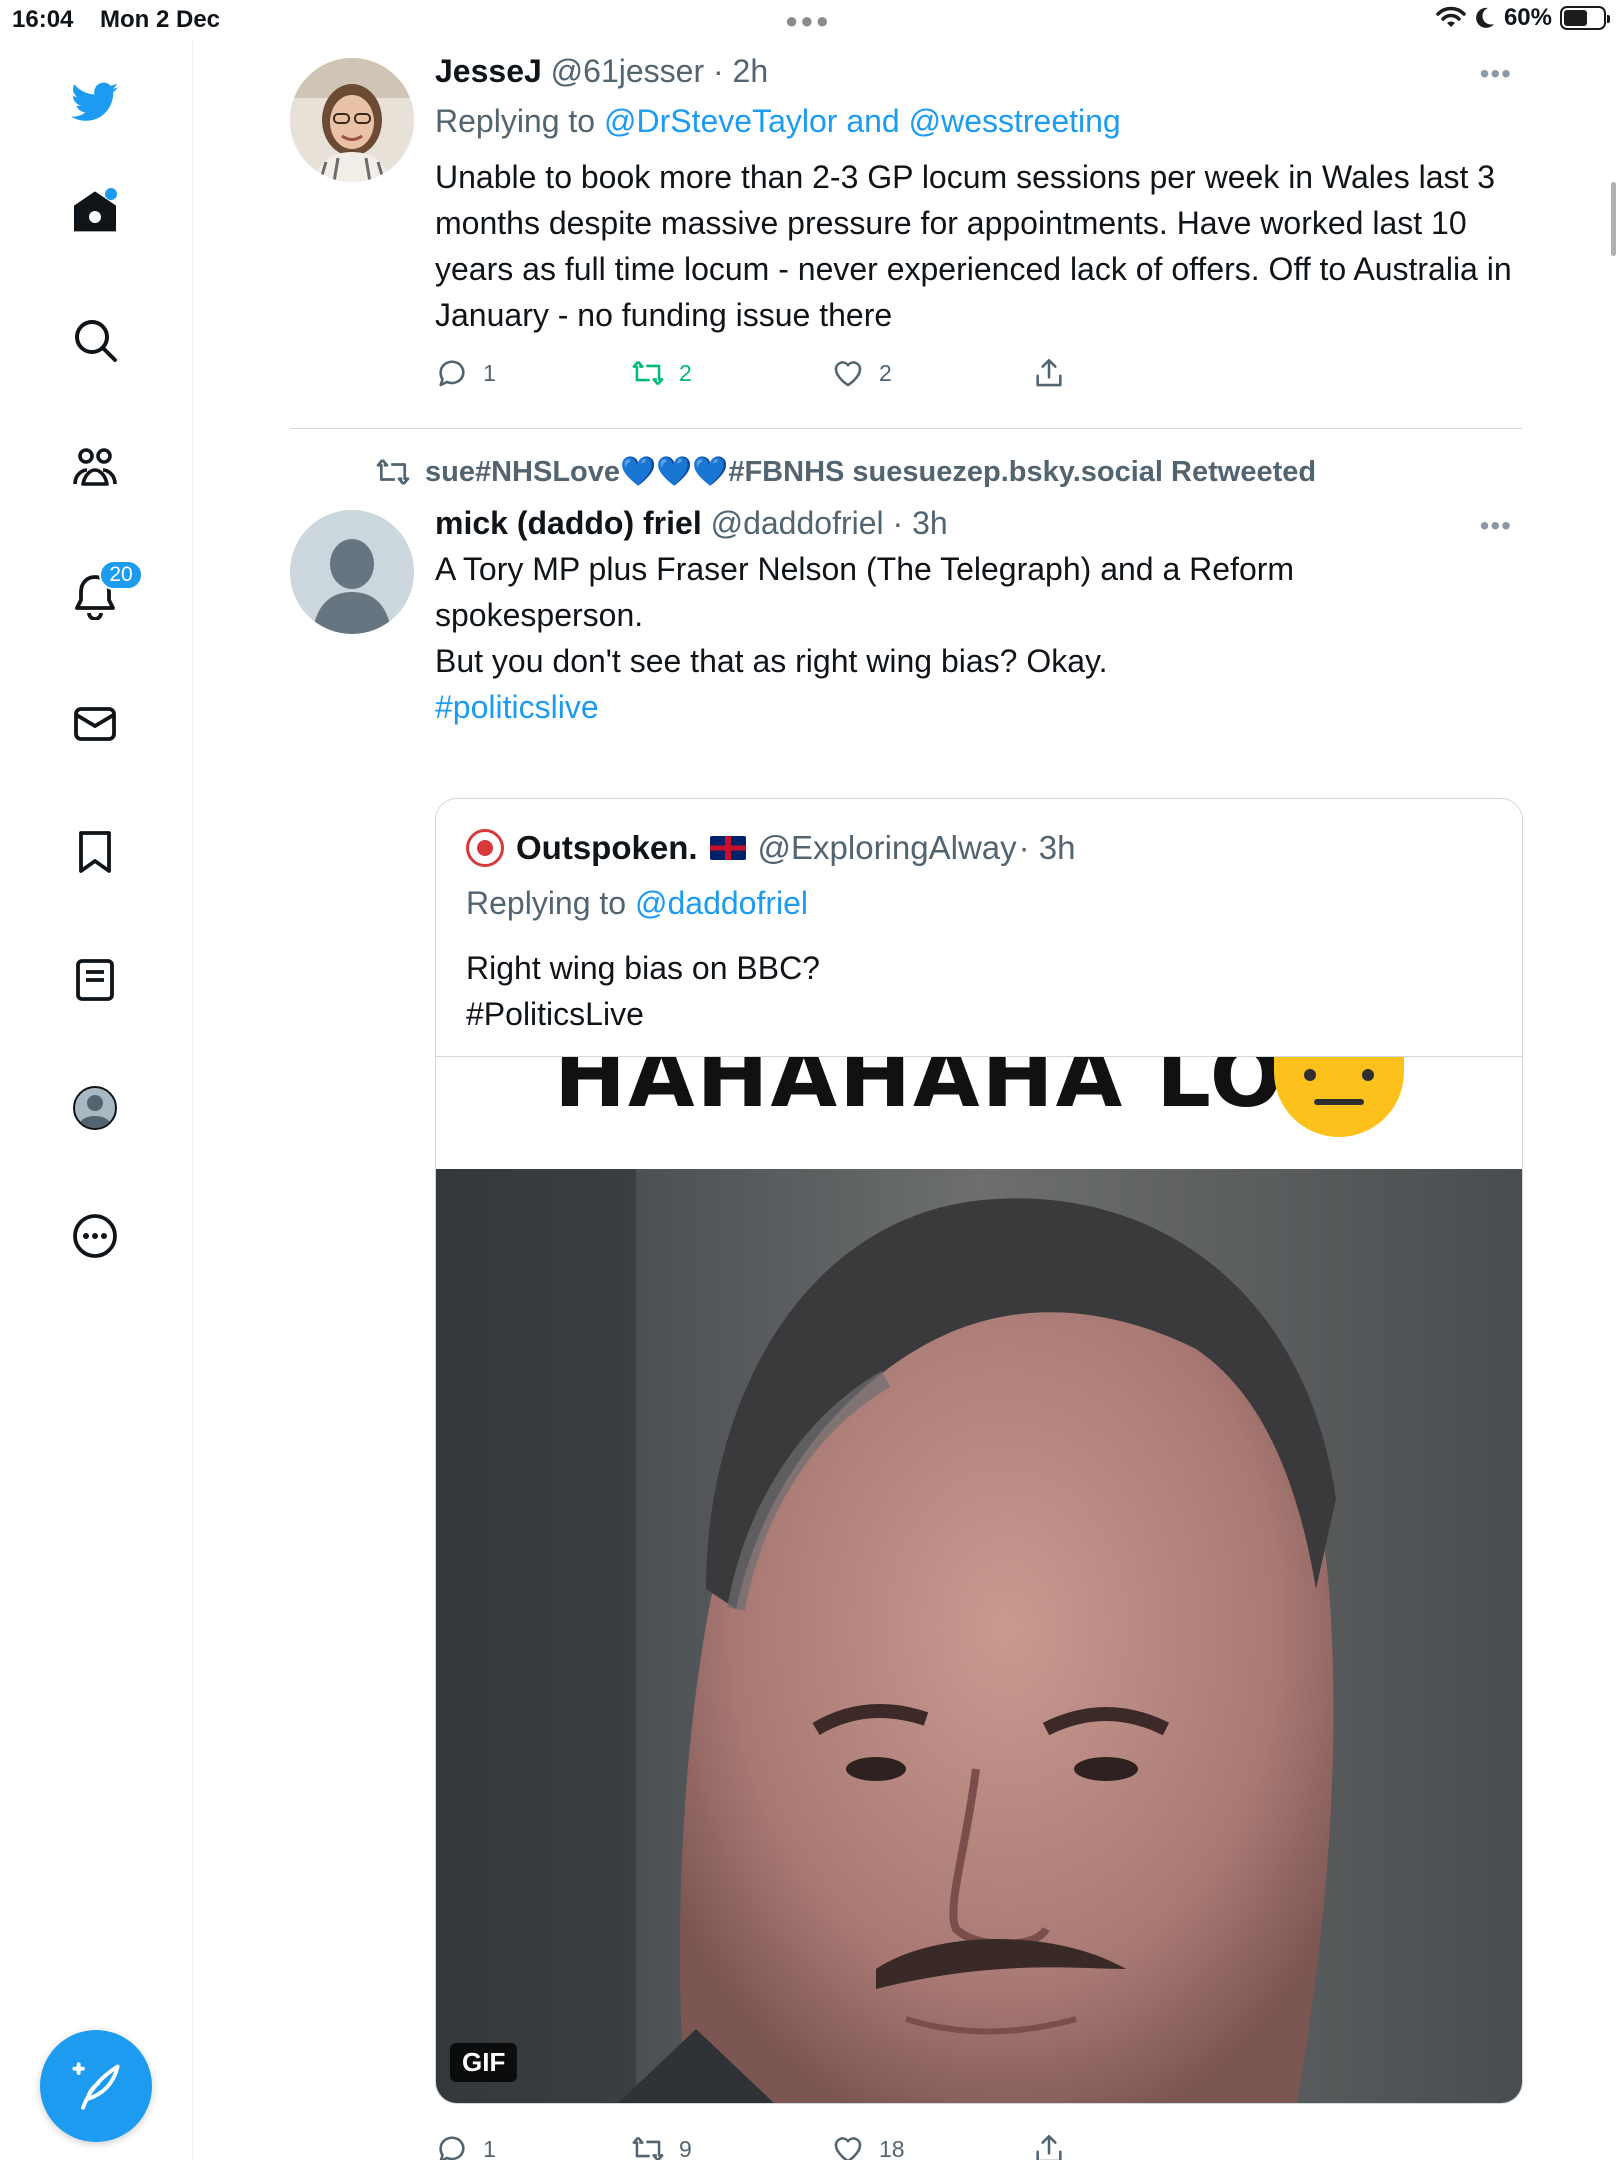  What do you see at coordinates (643, 991) in the screenshot?
I see `quote-text: Right wing bias on BBC? #PoliticsLive` at bounding box center [643, 991].